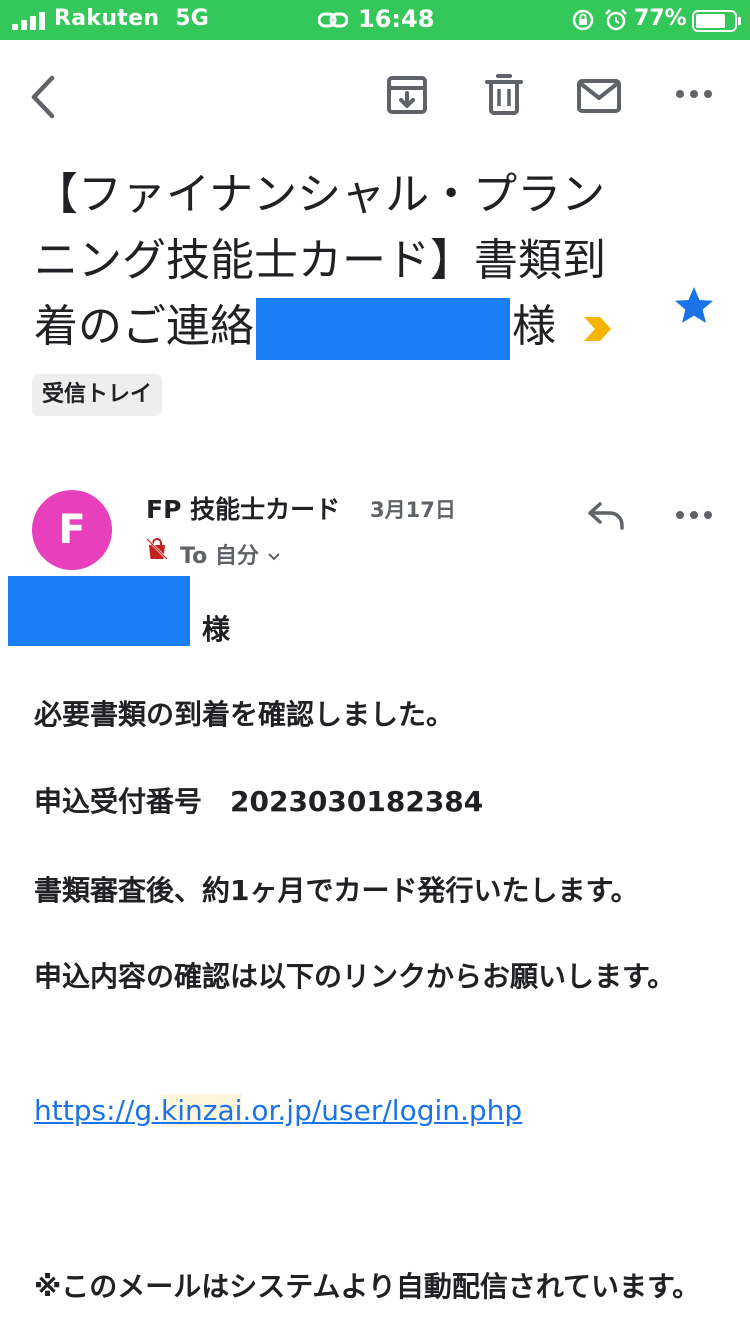 The height and width of the screenshot is (1334, 750). Describe the element at coordinates (244, 714) in the screenshot. I see `body-line-1: 必要書類の到着を確認しました。` at that location.